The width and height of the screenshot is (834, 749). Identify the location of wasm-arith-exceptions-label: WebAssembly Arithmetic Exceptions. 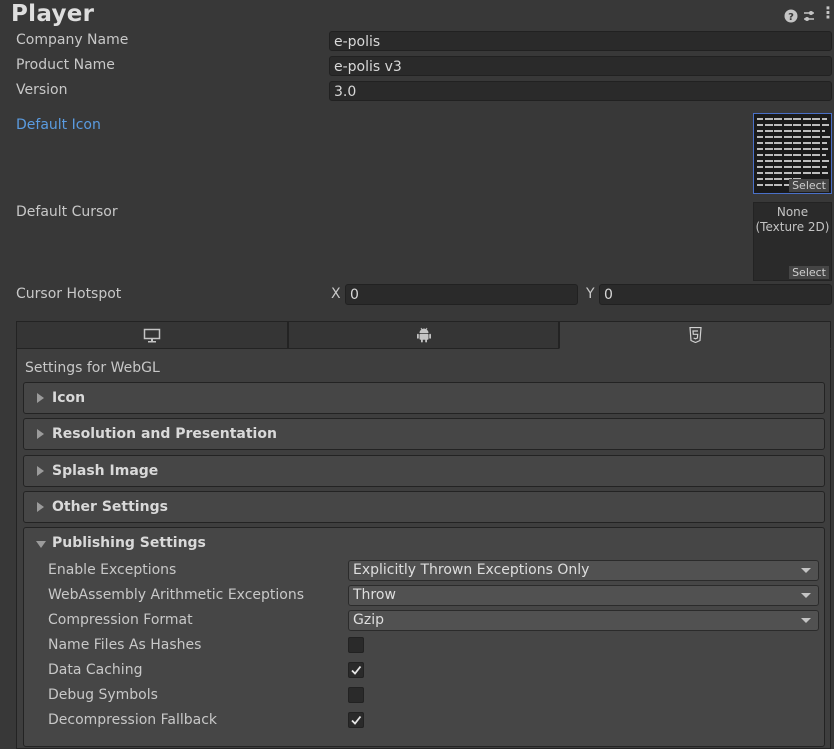
(176, 595).